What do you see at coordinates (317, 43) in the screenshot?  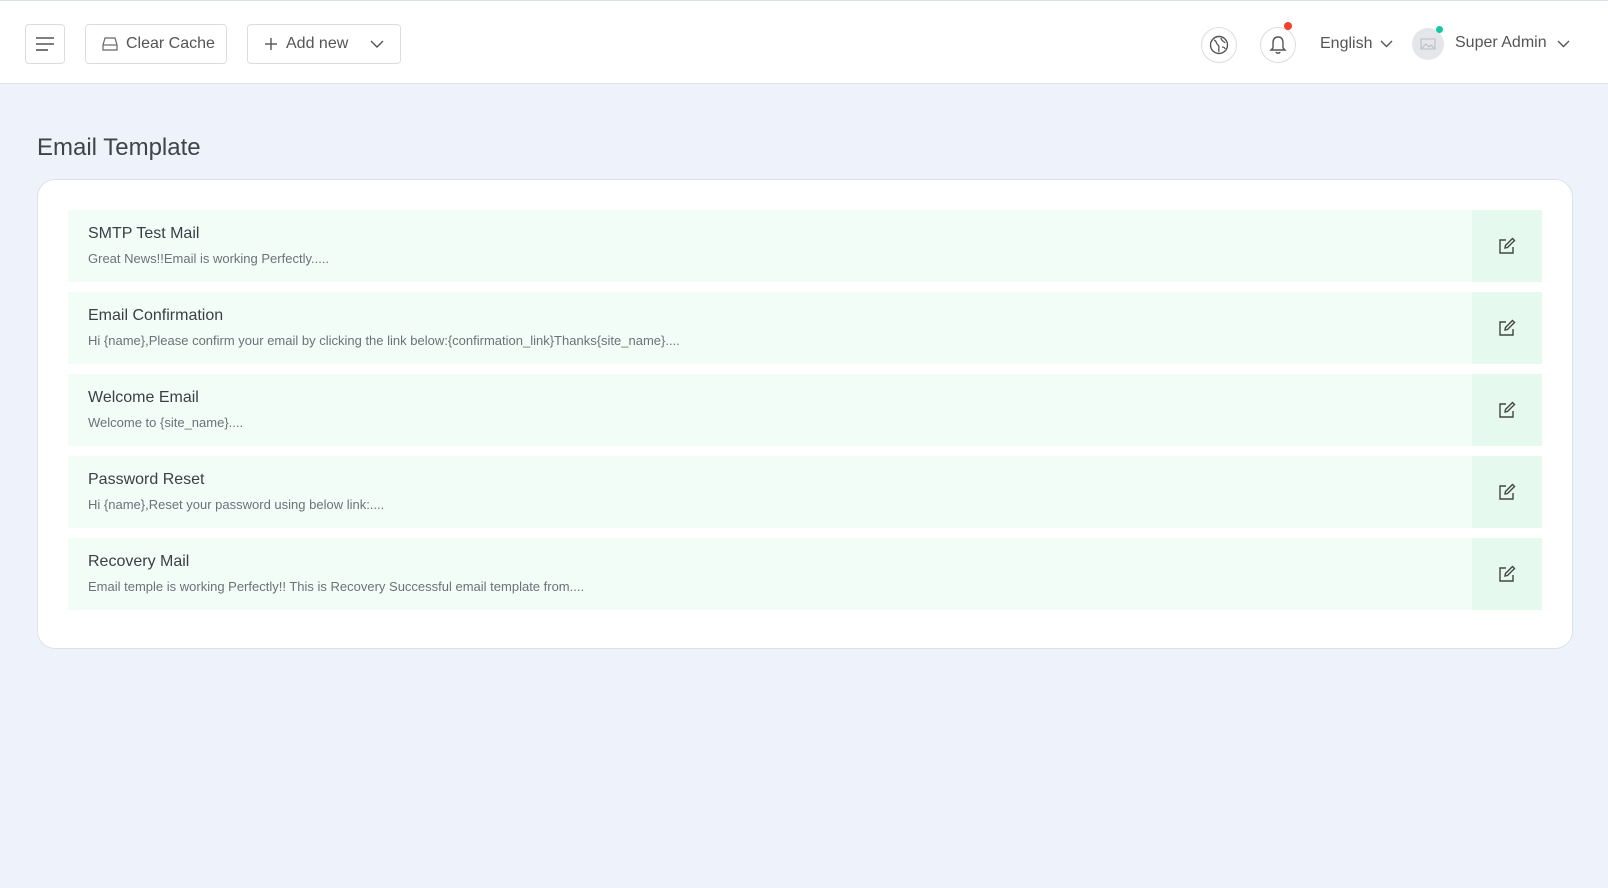 I see `add-new-label: Add new` at bounding box center [317, 43].